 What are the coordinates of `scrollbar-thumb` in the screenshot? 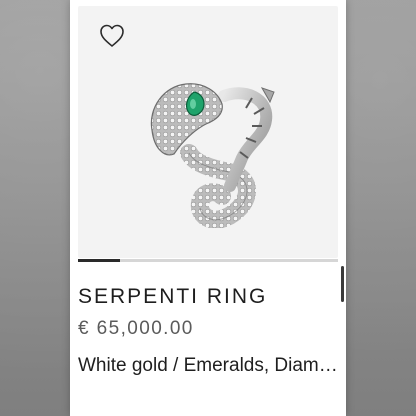 It's located at (342, 284).